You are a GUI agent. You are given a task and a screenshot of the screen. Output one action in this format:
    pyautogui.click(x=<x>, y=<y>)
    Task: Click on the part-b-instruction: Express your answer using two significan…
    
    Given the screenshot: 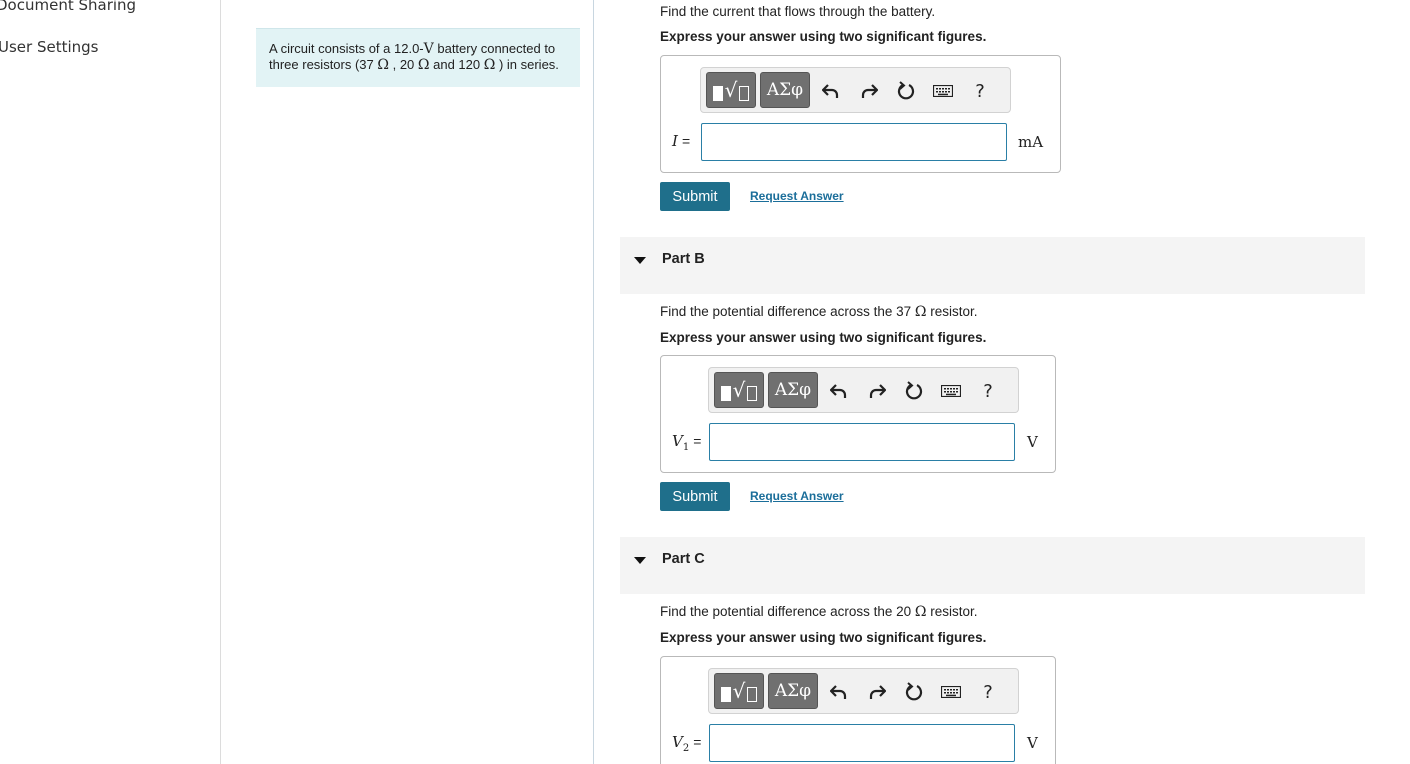 What is the action you would take?
    pyautogui.click(x=823, y=337)
    